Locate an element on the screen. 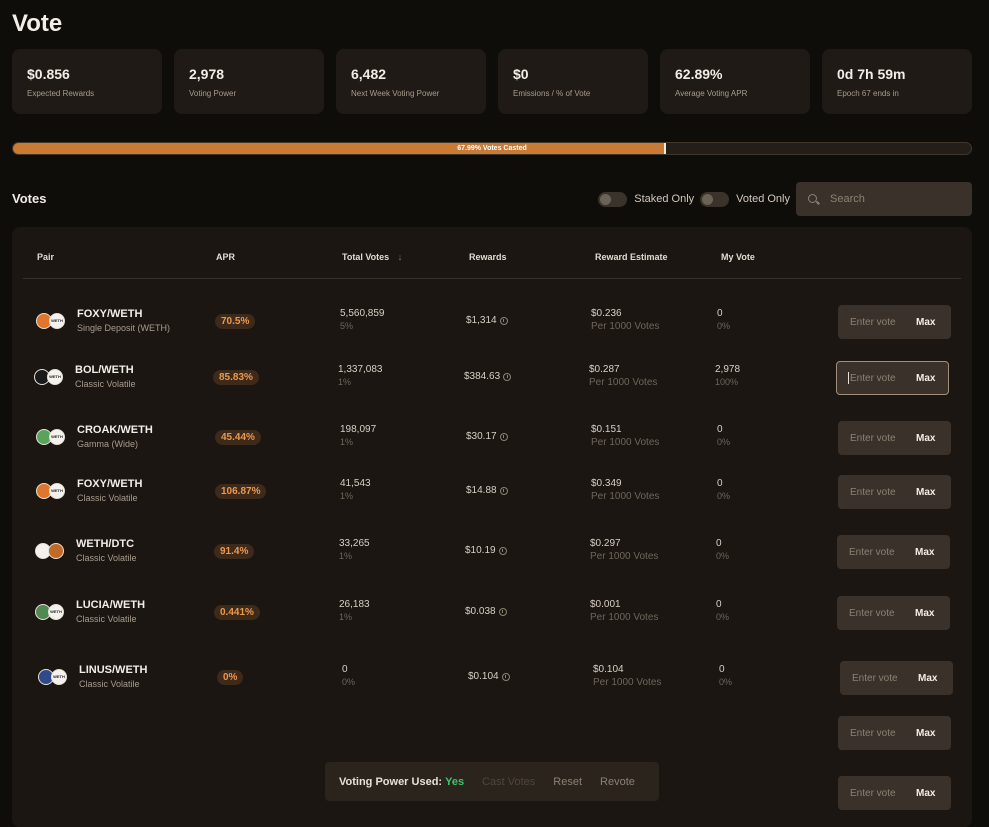 The height and width of the screenshot is (827, 989). pair-name: BOL/WETH is located at coordinates (104, 370).